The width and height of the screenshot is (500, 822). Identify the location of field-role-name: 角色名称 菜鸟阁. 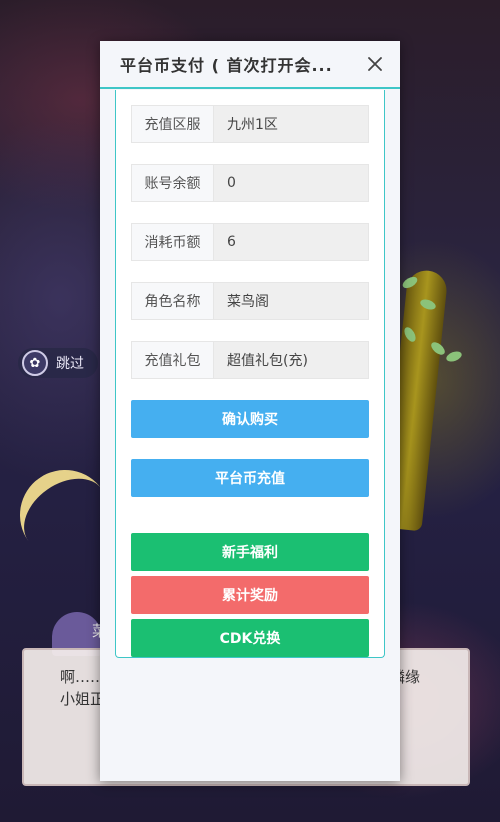
(250, 301).